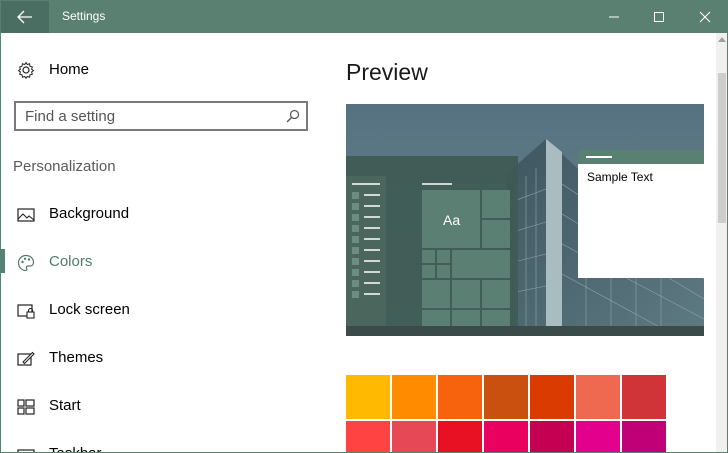 This screenshot has width=728, height=453. Describe the element at coordinates (387, 72) in the screenshot. I see `page-title: Preview` at that location.